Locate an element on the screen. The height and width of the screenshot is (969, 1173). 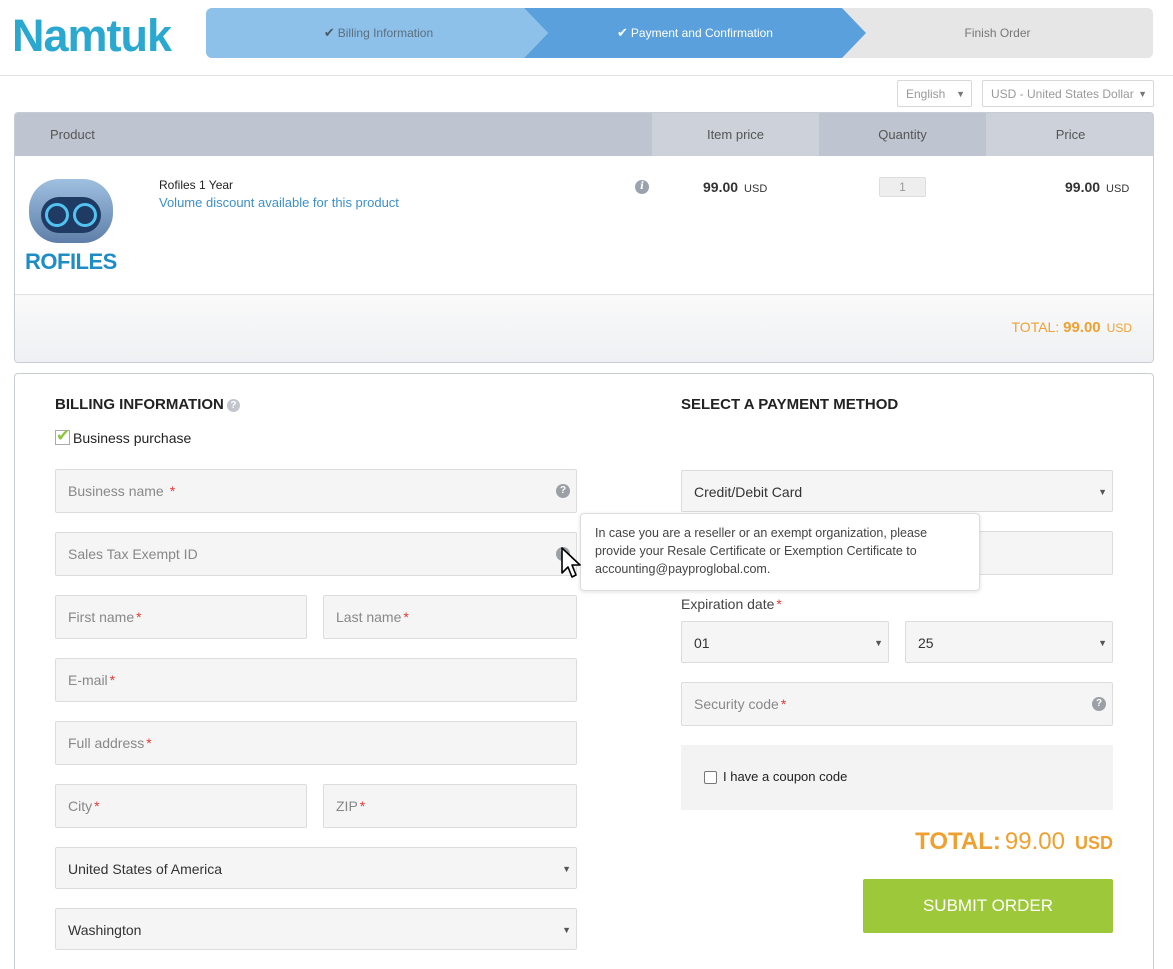
email-field: E-mail * is located at coordinates (316, 680).